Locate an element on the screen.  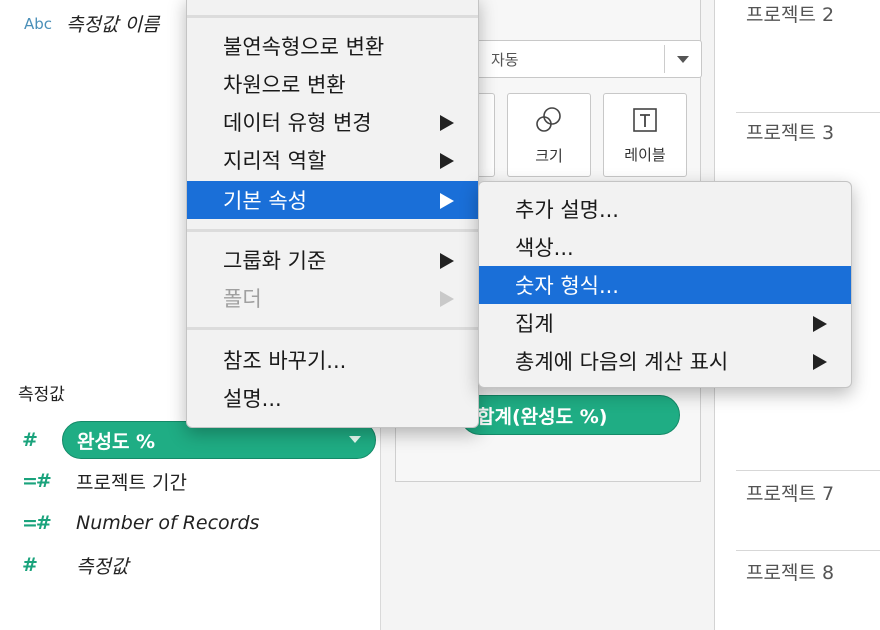
row-header-project: 프로젝트 8 is located at coordinates (790, 571).